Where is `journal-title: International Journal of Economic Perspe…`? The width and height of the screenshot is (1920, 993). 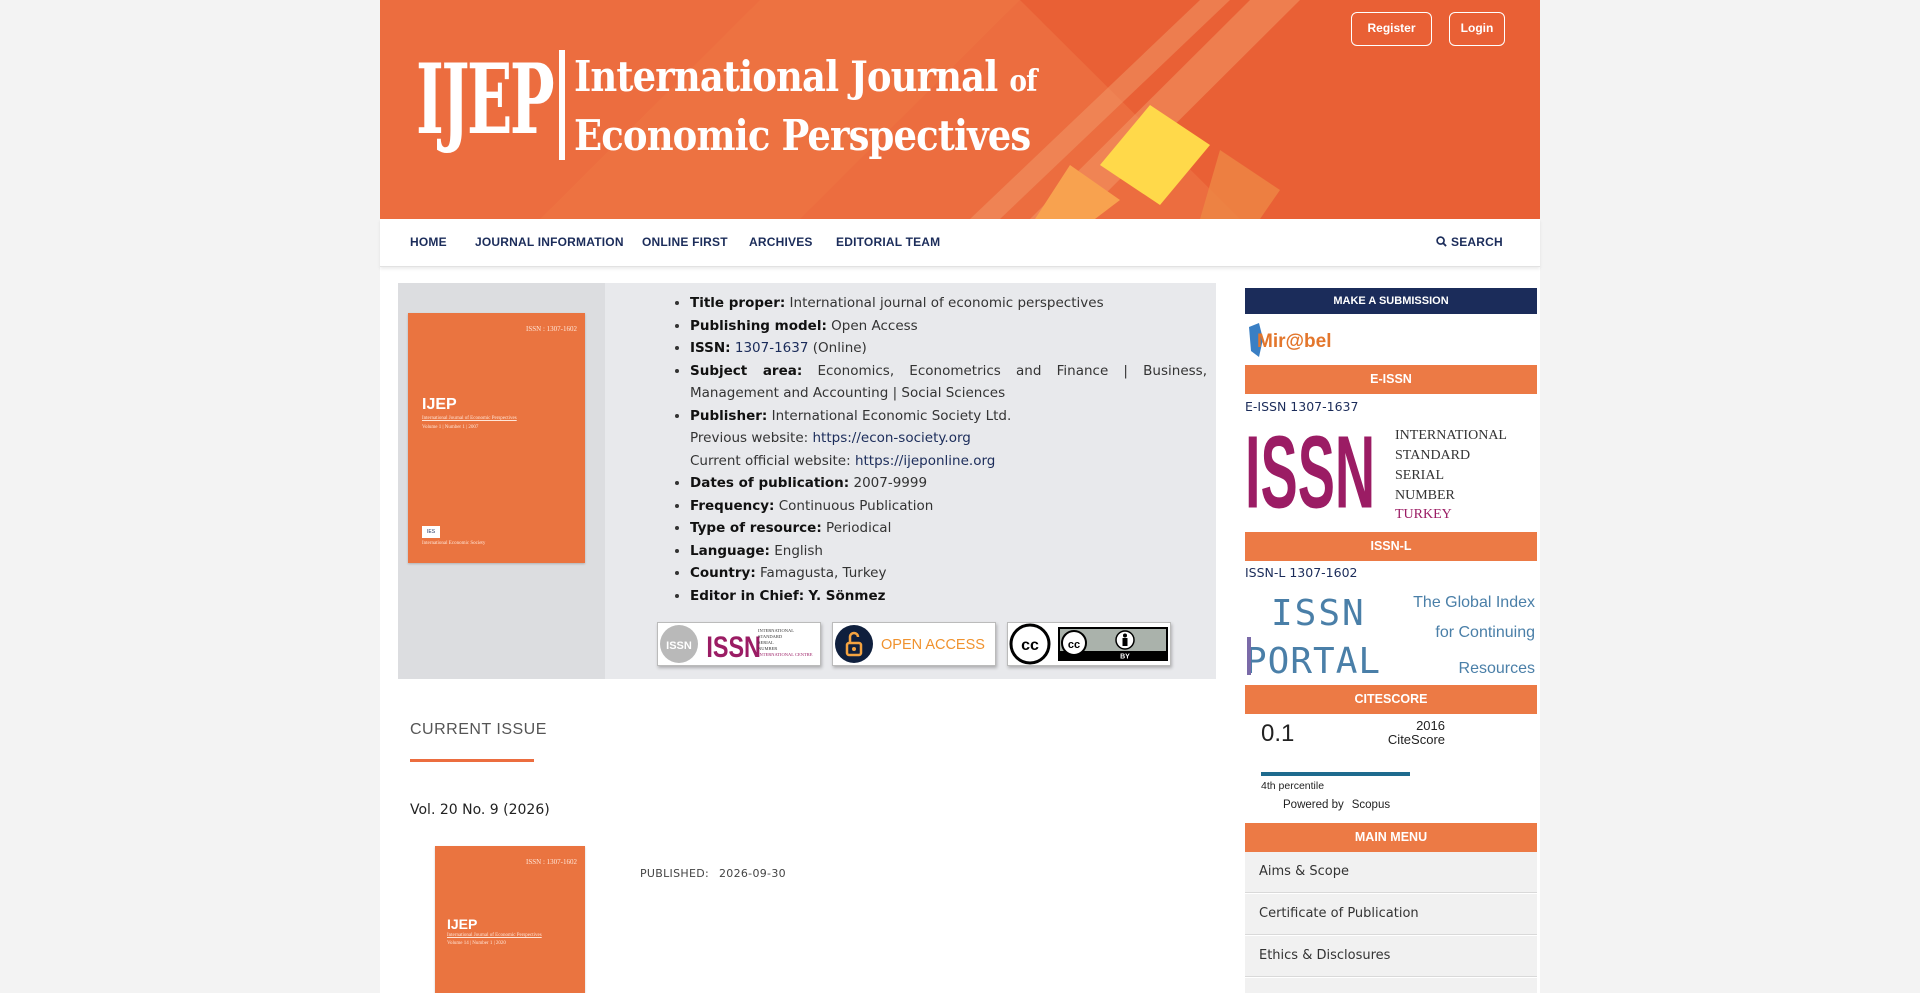 journal-title: International Journal of Economic Perspe… is located at coordinates (805, 106).